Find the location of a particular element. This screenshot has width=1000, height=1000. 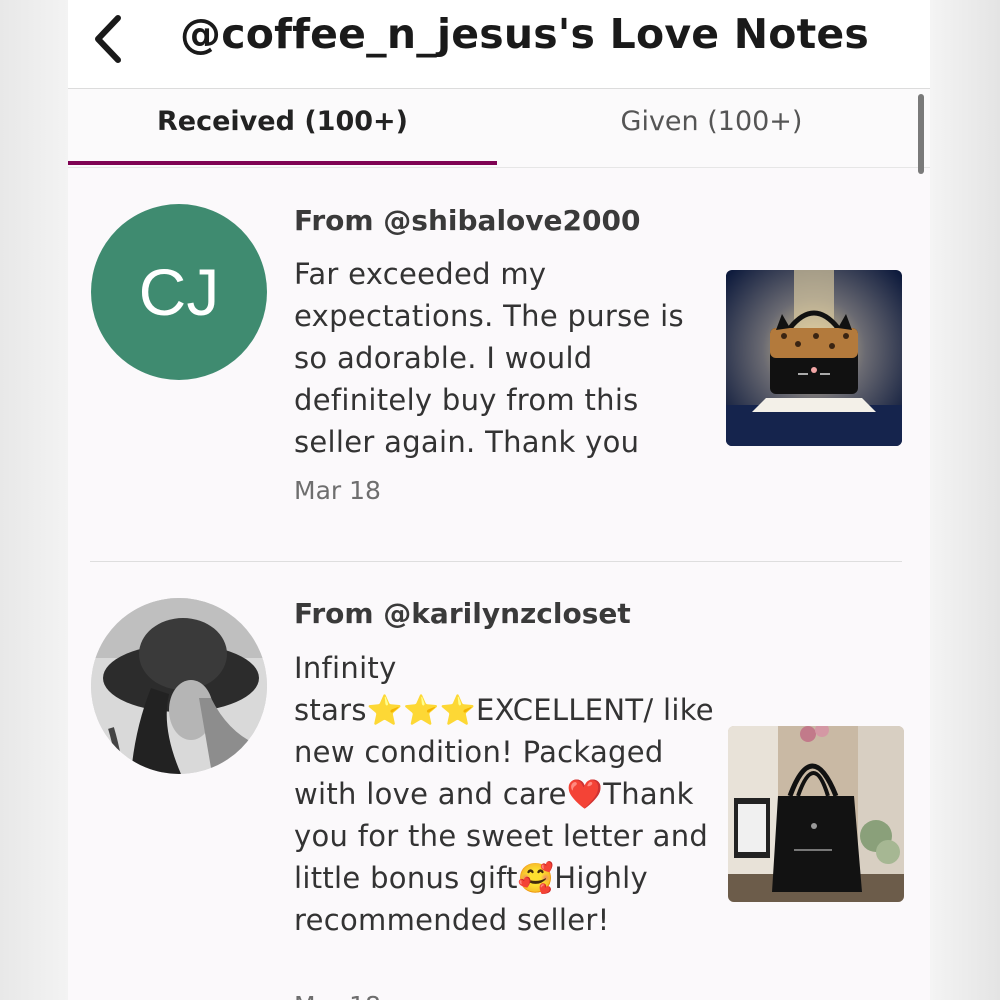

tab-received: Received (100+) is located at coordinates (282, 127).